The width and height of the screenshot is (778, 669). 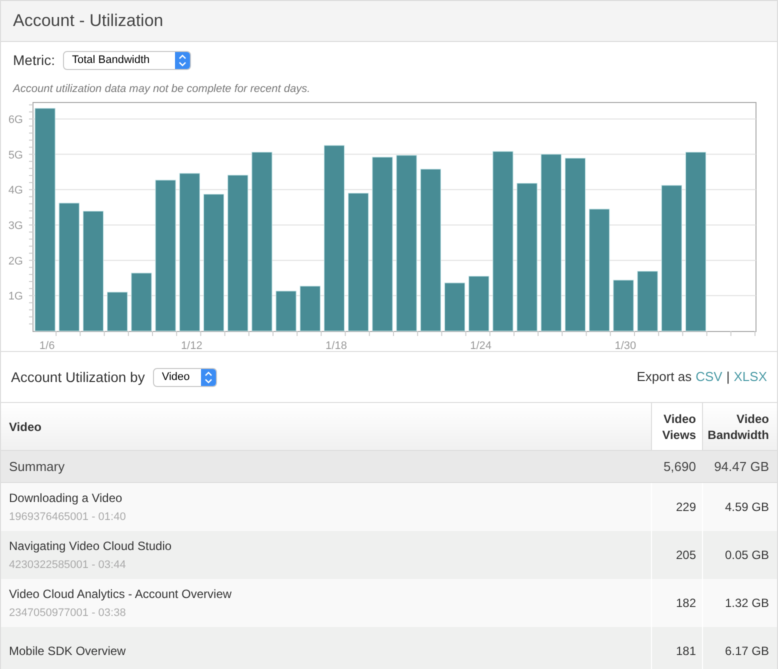 What do you see at coordinates (741, 467) in the screenshot?
I see `table-cell-text: 94.47 GB` at bounding box center [741, 467].